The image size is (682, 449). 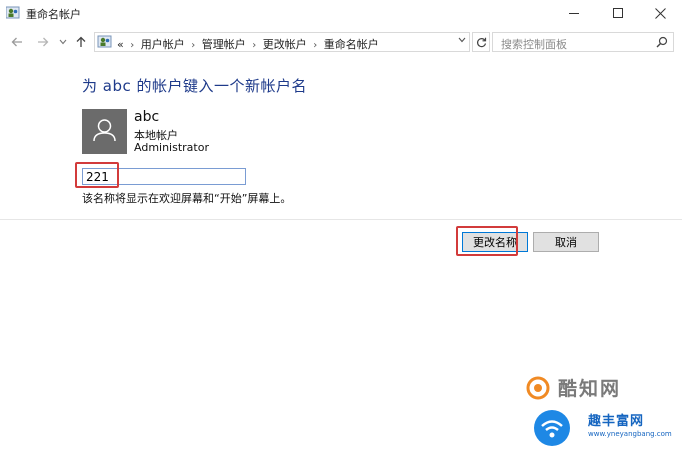 I want to click on window-title: 重命名帐户, so click(x=53, y=14).